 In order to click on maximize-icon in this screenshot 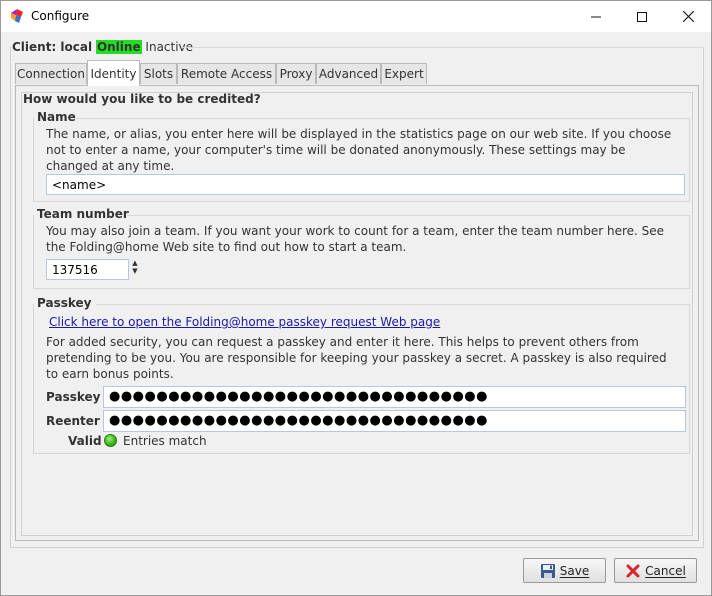, I will do `click(642, 16)`.